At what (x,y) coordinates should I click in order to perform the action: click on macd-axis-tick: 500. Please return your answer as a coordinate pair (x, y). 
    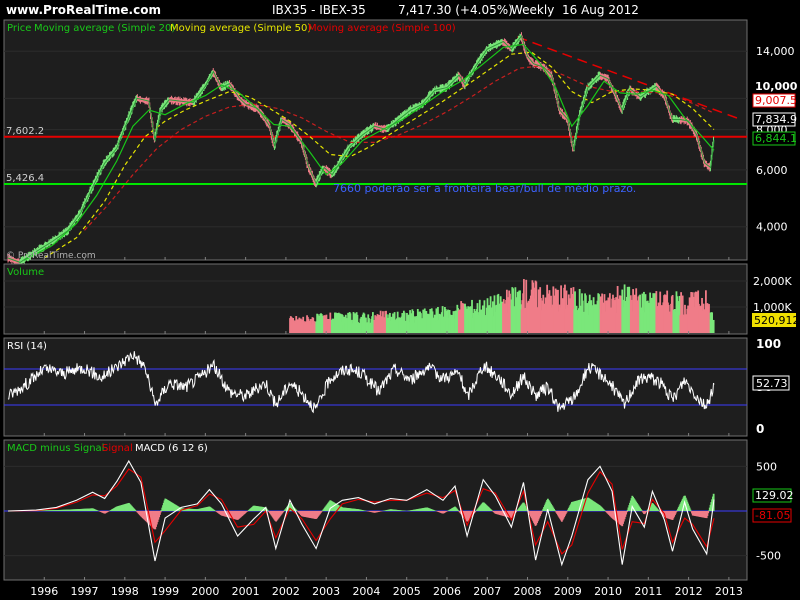
    Looking at the image, I should click on (766, 466).